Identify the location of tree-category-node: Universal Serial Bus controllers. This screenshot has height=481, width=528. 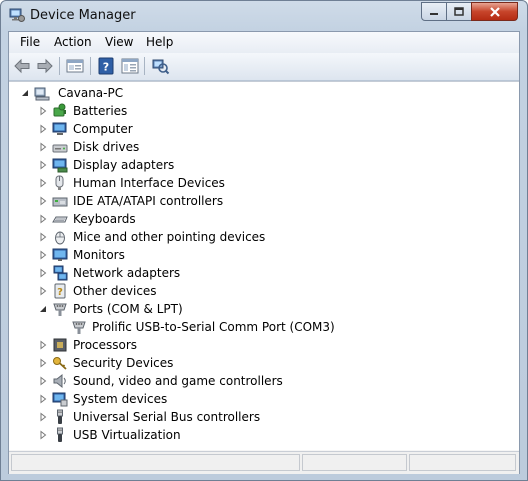
(149, 417).